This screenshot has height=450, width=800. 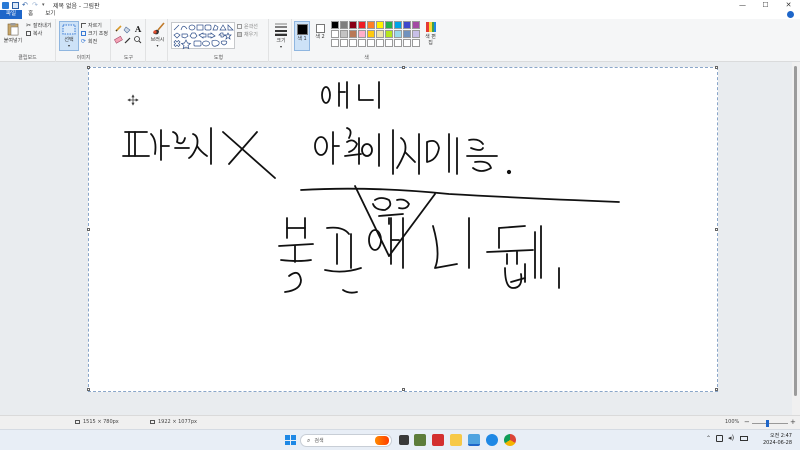 I want to click on help-icon, so click(x=790, y=14).